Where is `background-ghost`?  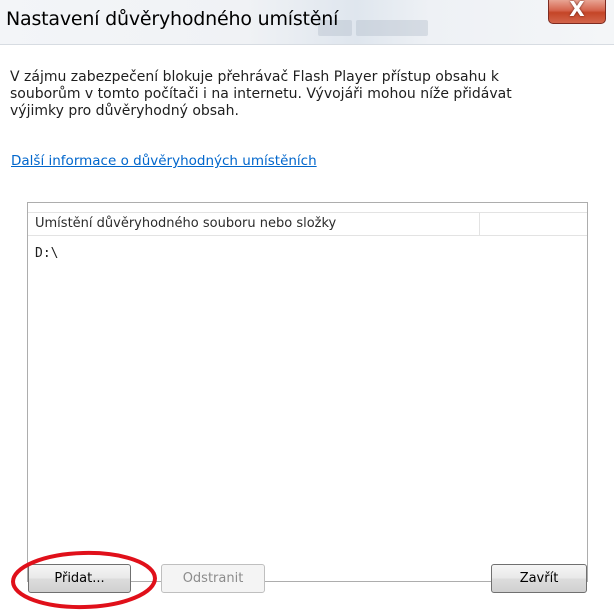
background-ghost is located at coordinates (392, 28).